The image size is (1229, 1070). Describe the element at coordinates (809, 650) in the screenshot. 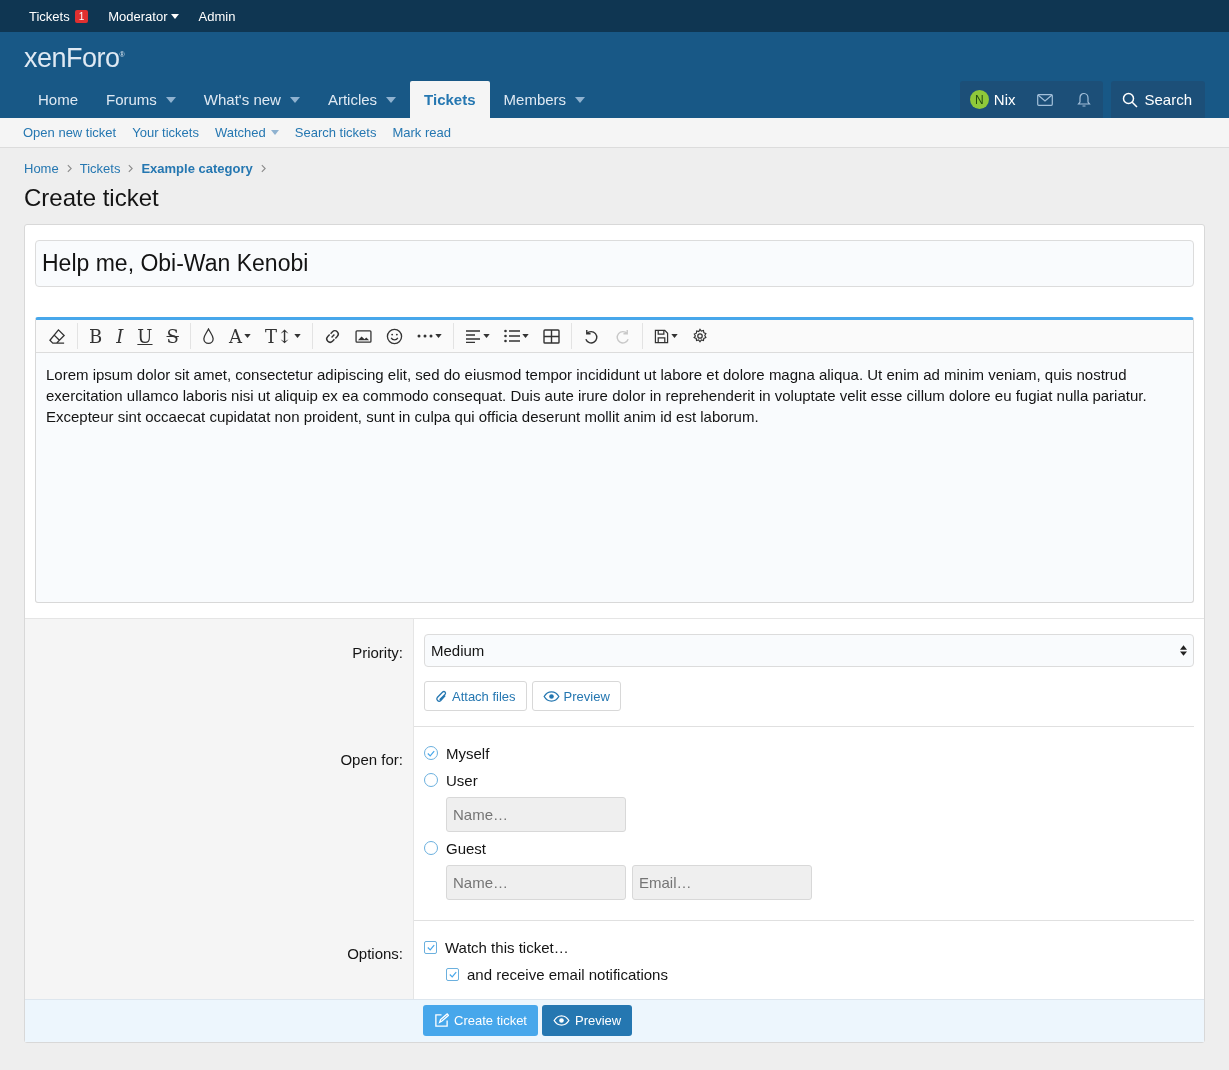

I see `priority-select: Medium` at that location.